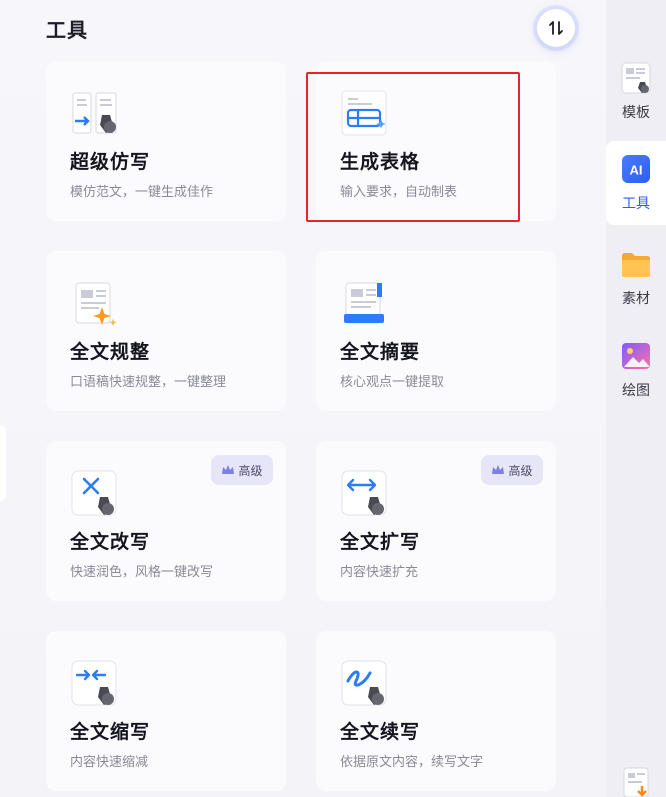  I want to click on tool-card-generate-table: 生成表格 输入要求，自动制表, so click(436, 141).